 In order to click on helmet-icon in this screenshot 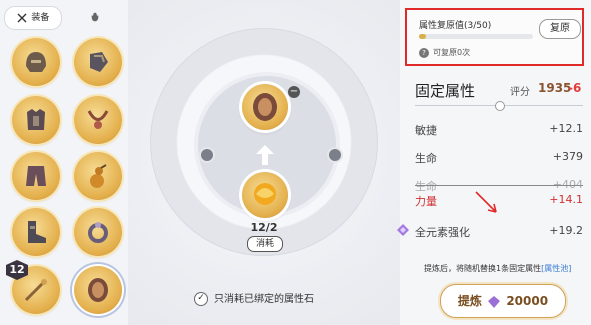, I will do `click(36, 62)`.